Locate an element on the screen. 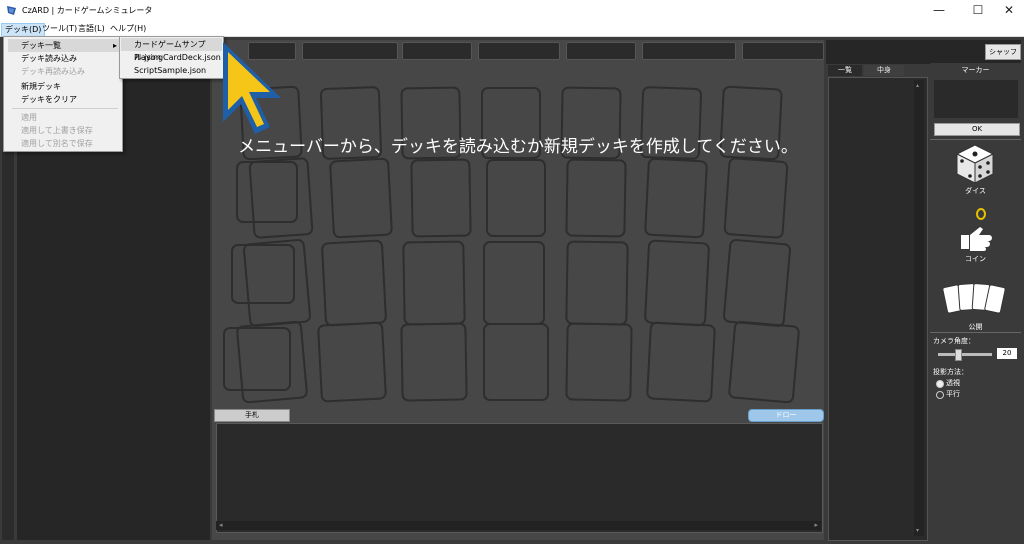 The height and width of the screenshot is (544, 1024). hand-area is located at coordinates (519, 478).